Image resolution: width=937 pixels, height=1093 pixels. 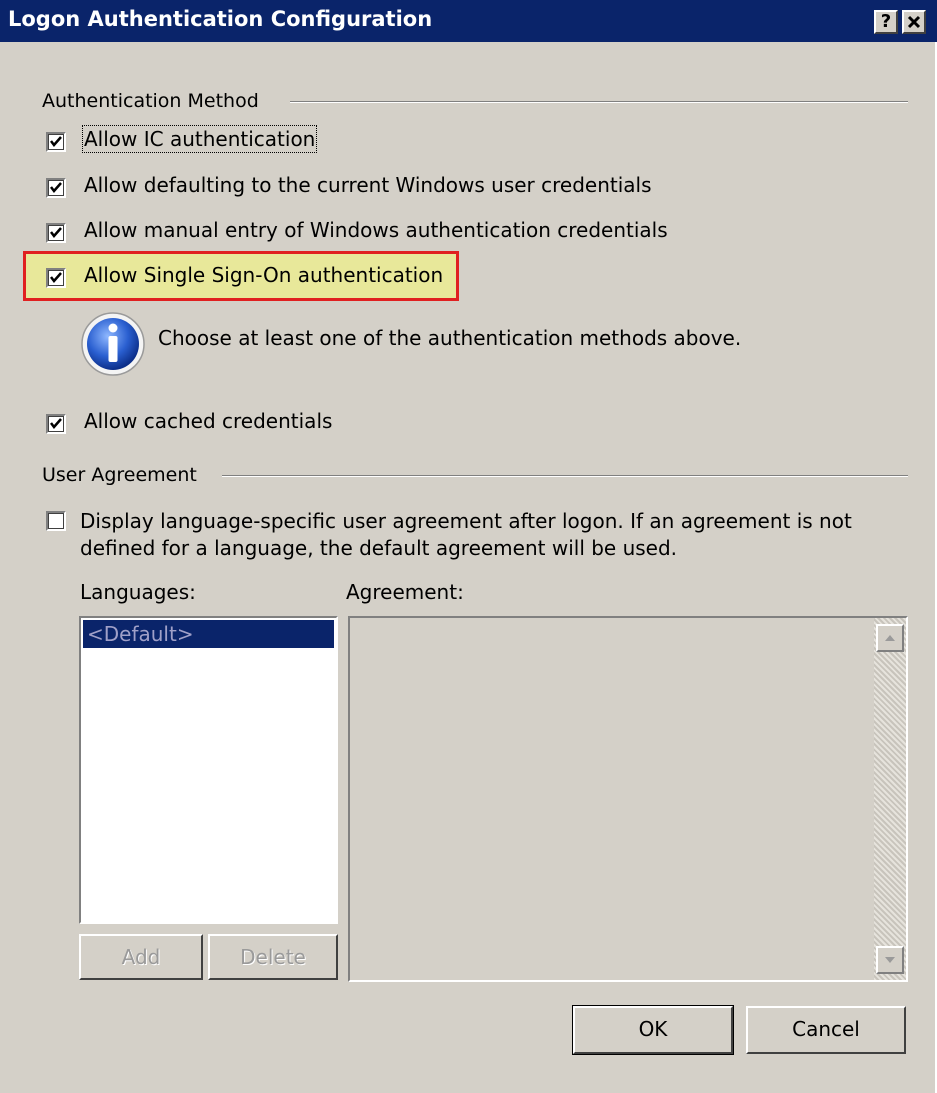 What do you see at coordinates (264, 275) in the screenshot?
I see `checkbox-label: Allow Single Sign-On authentication` at bounding box center [264, 275].